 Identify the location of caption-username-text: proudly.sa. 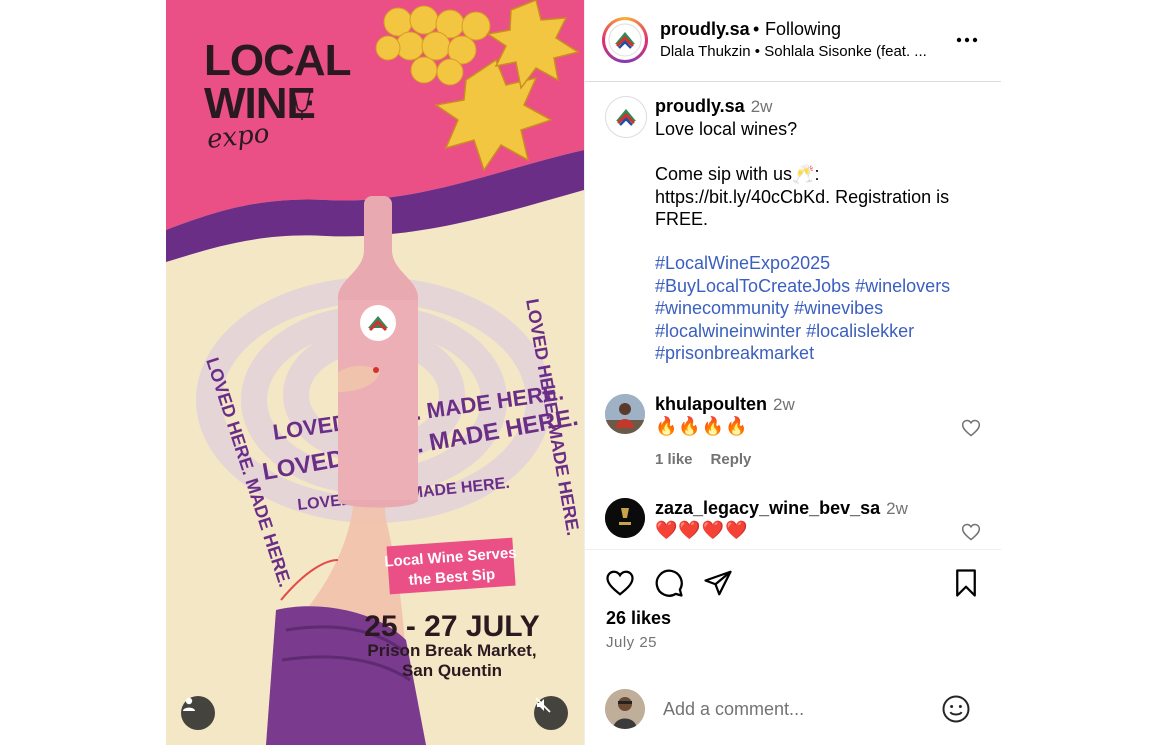
(700, 106).